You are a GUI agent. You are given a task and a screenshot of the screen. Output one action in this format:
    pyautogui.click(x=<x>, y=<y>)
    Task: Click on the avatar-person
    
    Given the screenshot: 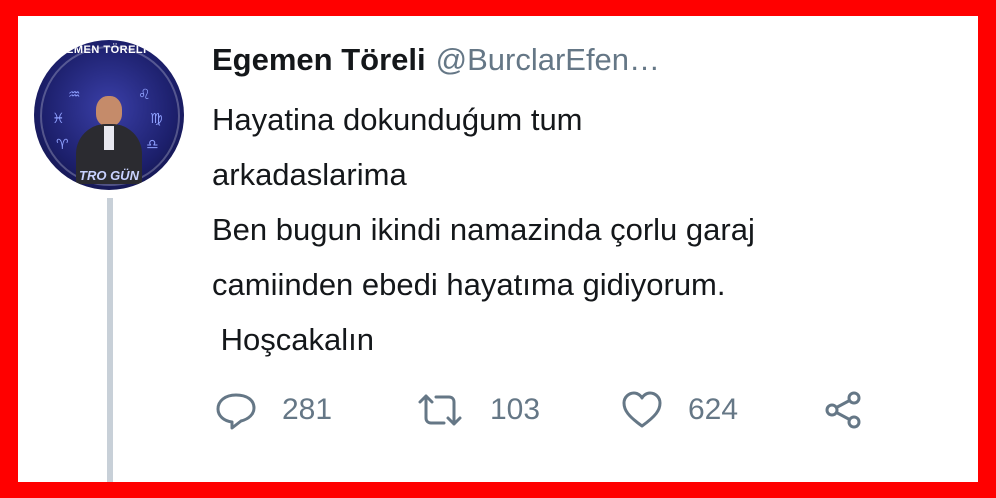 What is the action you would take?
    pyautogui.click(x=109, y=137)
    